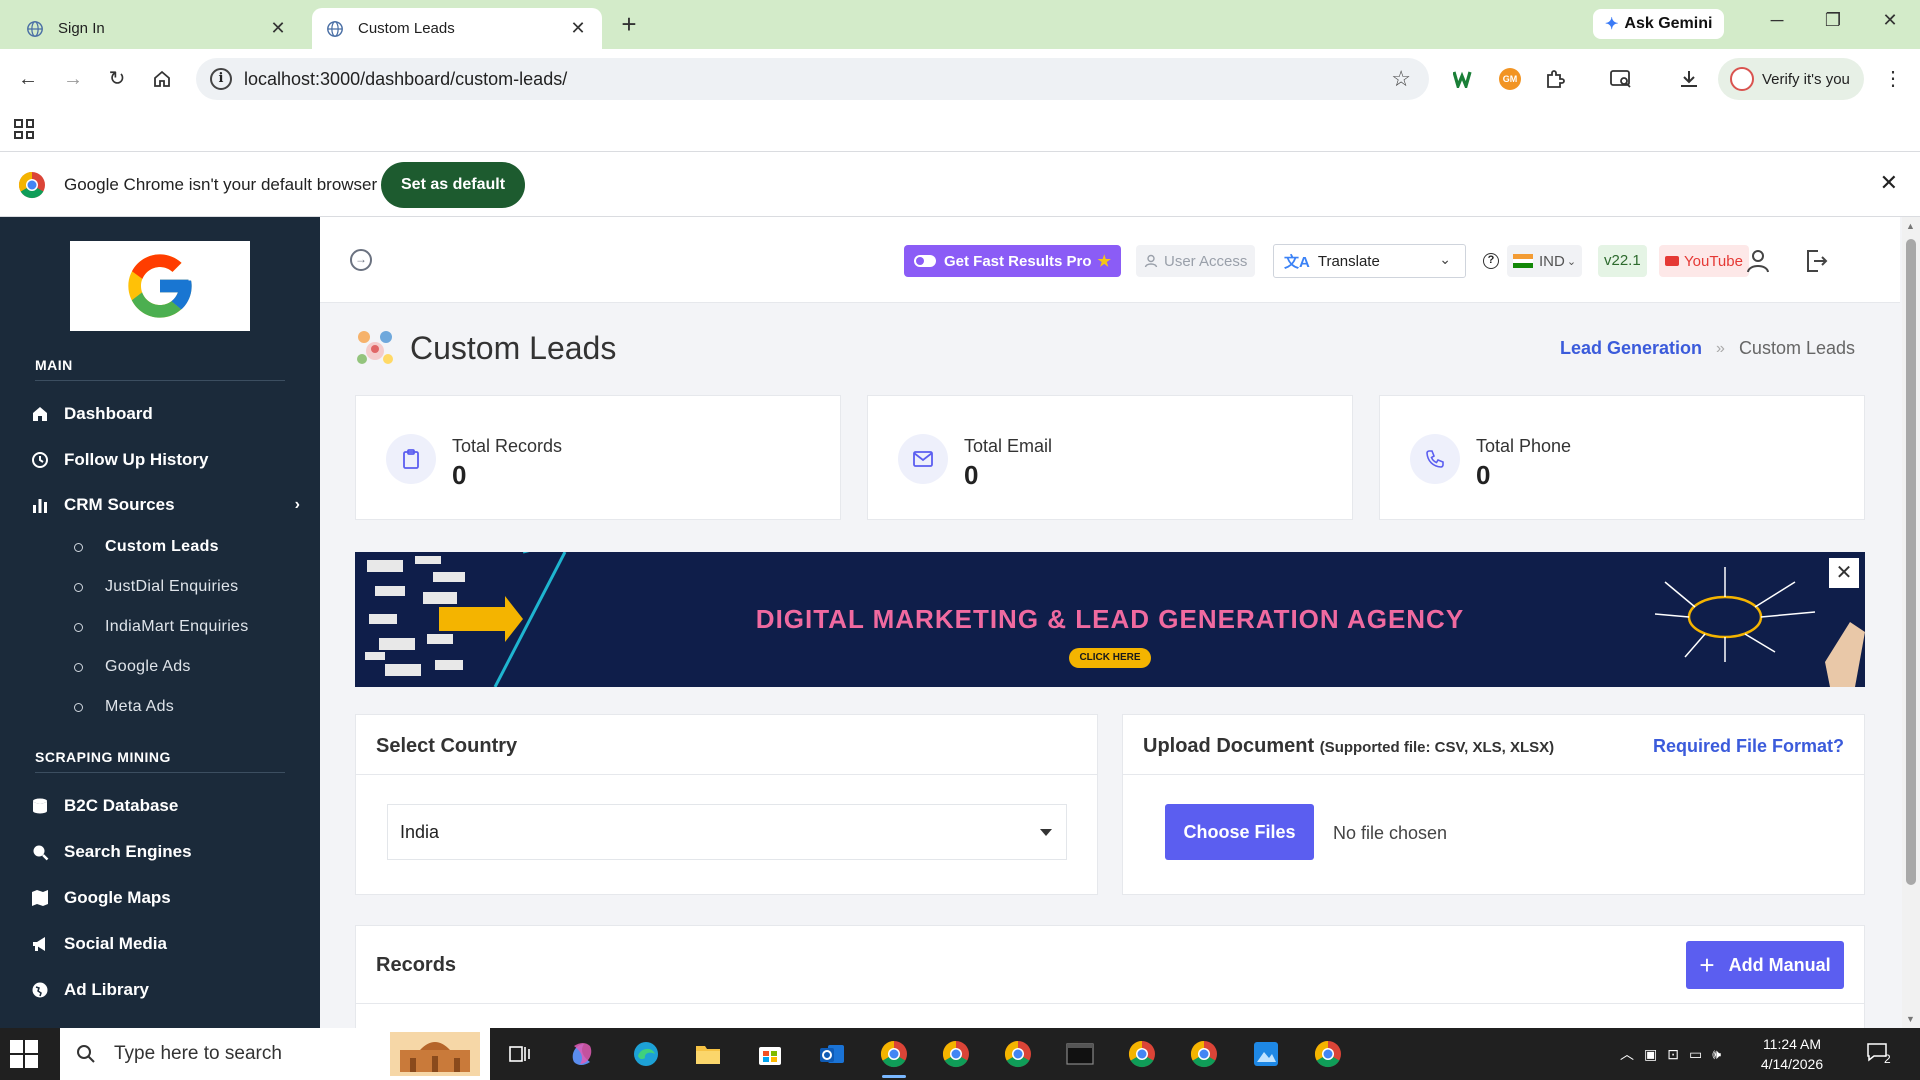 This screenshot has height=1080, width=1920. What do you see at coordinates (1758, 261) in the screenshot?
I see `profile-icon` at bounding box center [1758, 261].